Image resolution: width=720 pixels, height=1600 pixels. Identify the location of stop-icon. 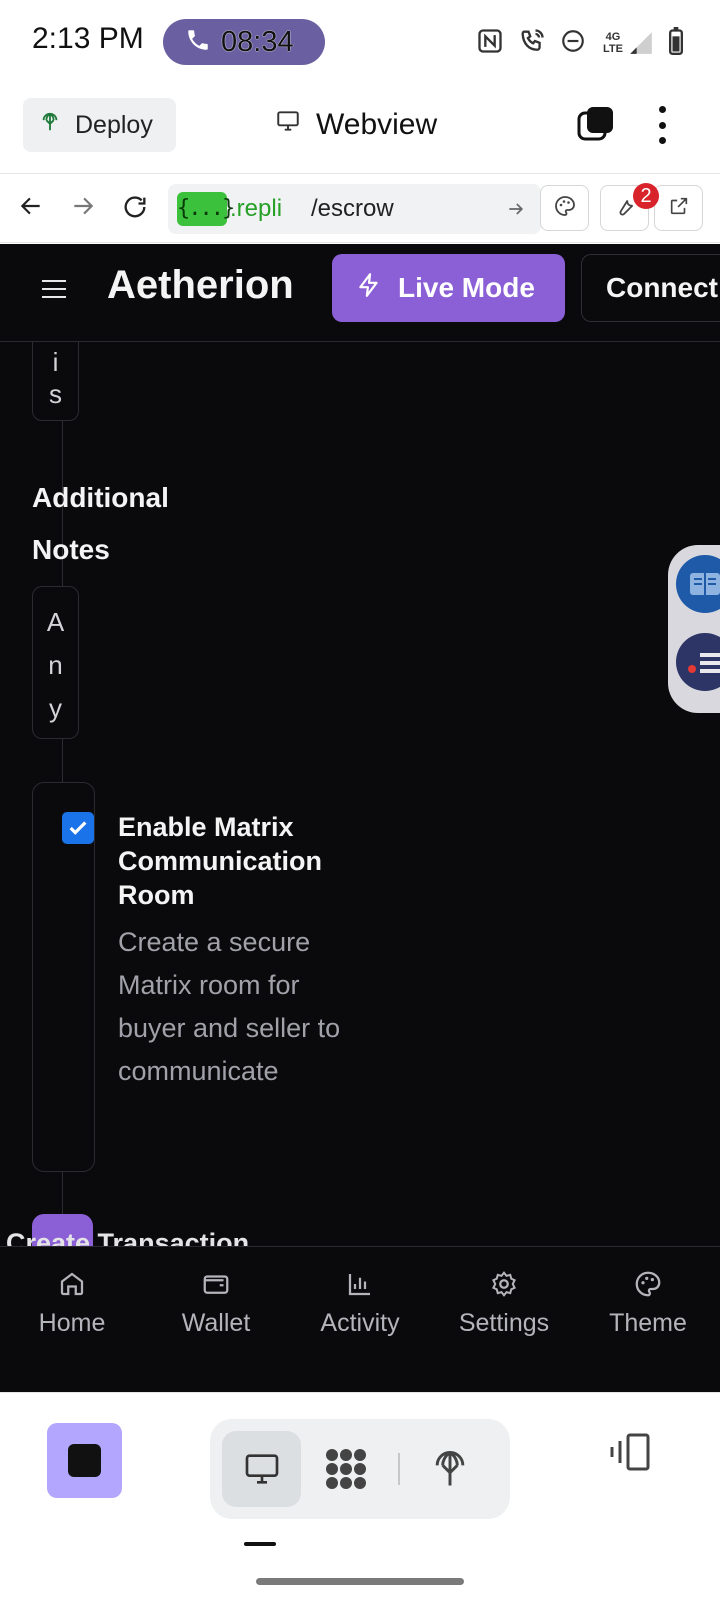
(84, 1460).